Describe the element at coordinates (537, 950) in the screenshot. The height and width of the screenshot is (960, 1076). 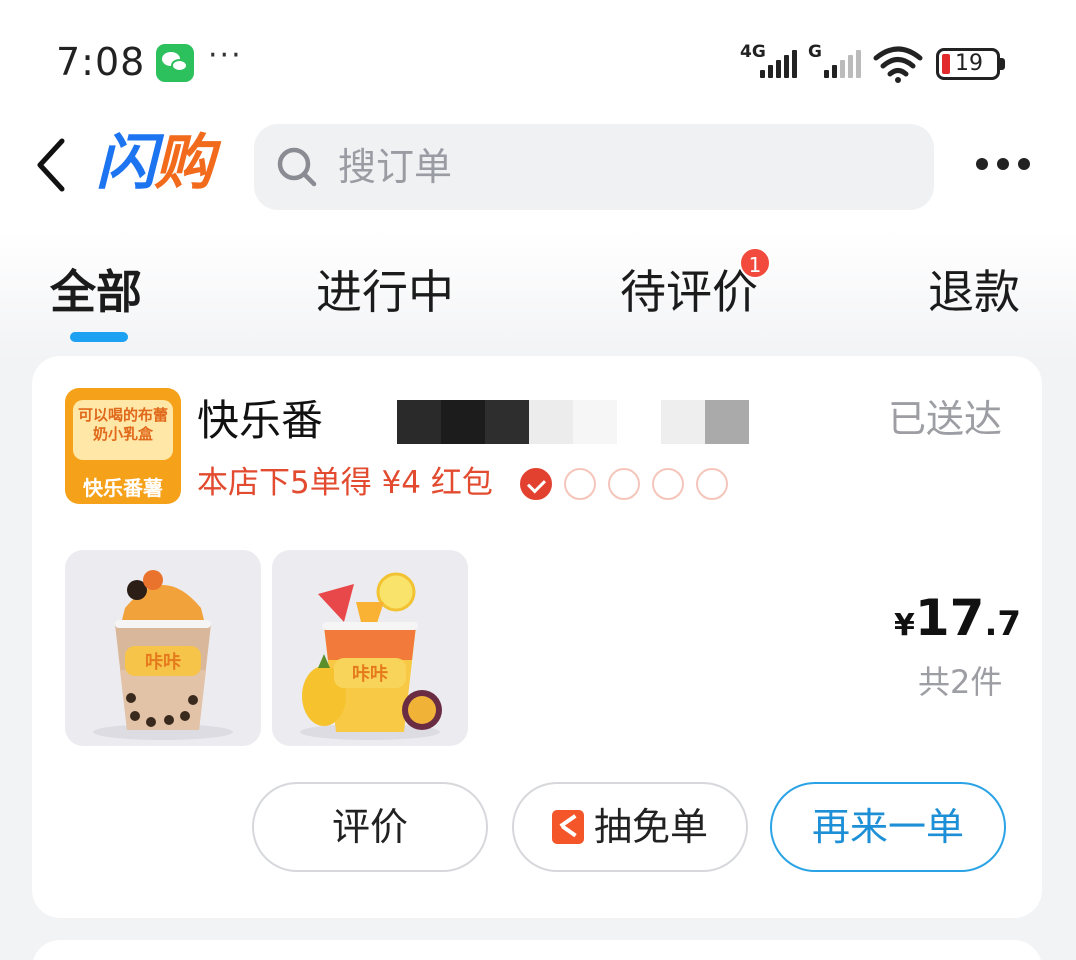
I see `next-order-card` at that location.